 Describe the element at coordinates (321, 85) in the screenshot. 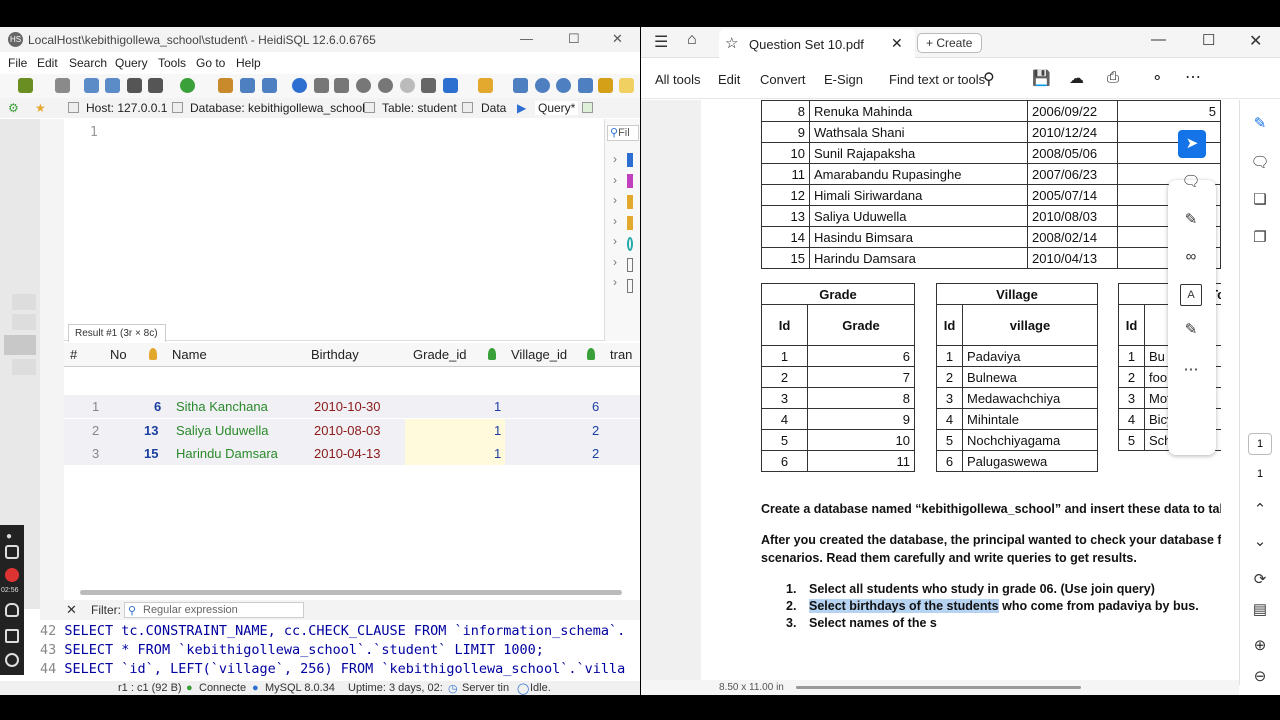

I see `first-record-icon` at that location.